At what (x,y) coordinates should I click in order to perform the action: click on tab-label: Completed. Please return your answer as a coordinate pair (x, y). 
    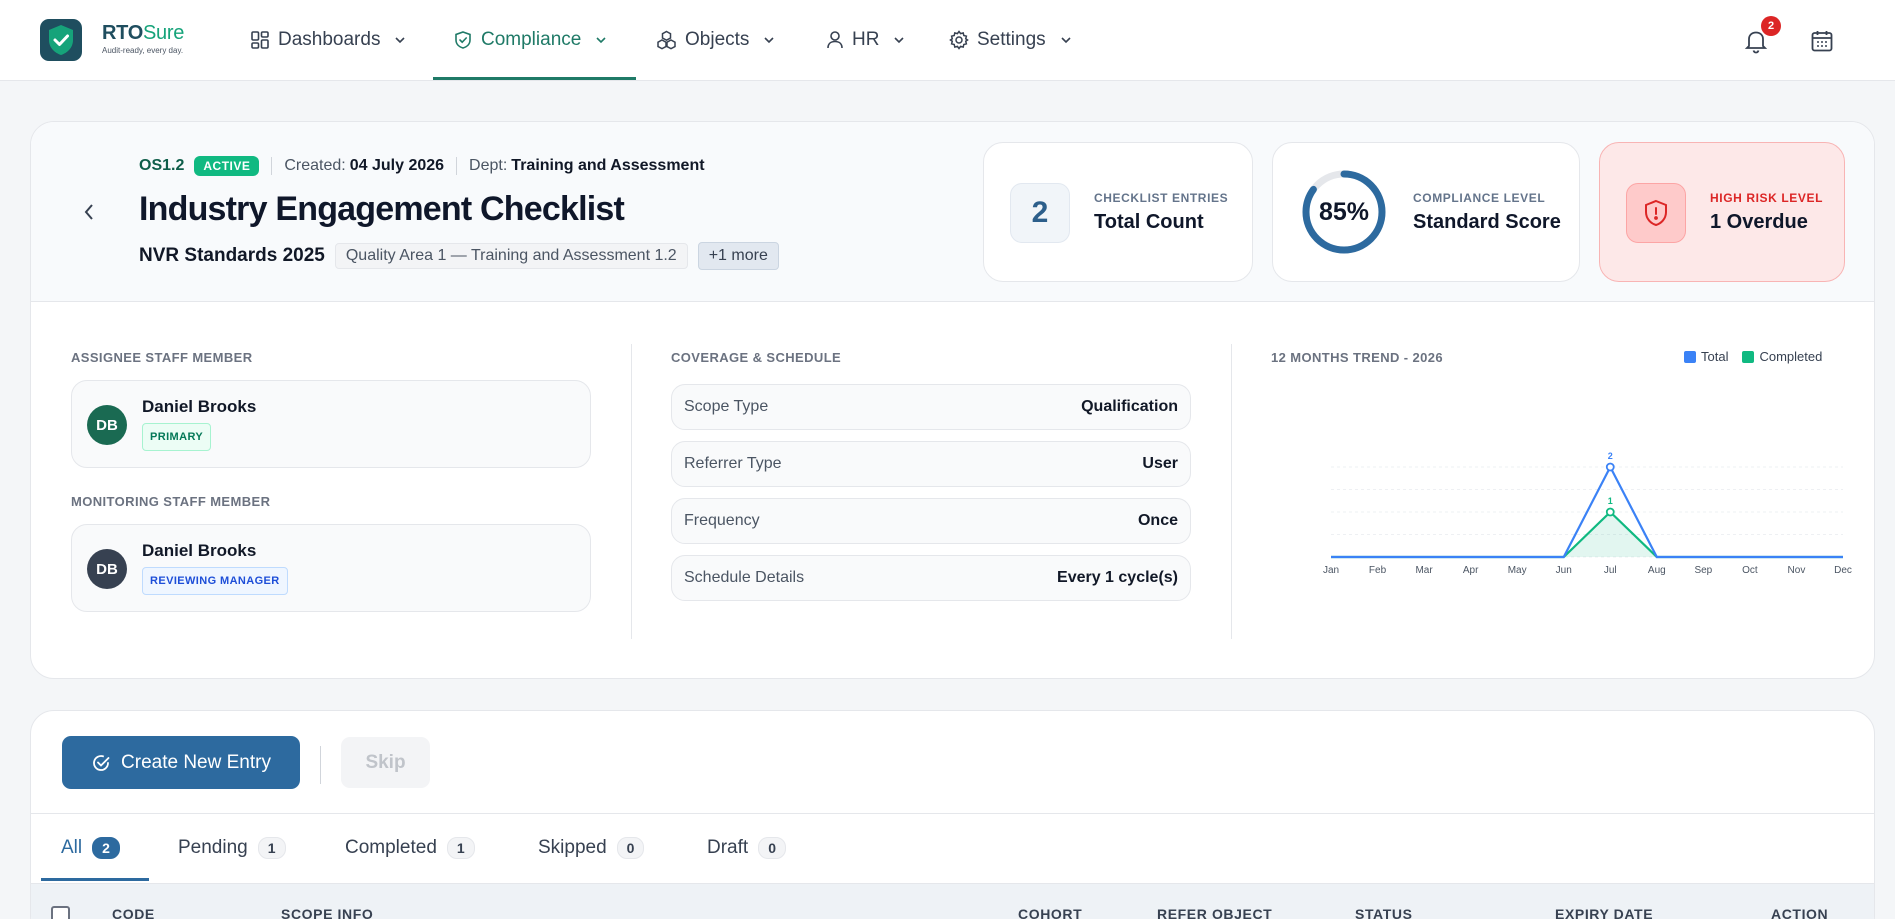
    Looking at the image, I should click on (391, 847).